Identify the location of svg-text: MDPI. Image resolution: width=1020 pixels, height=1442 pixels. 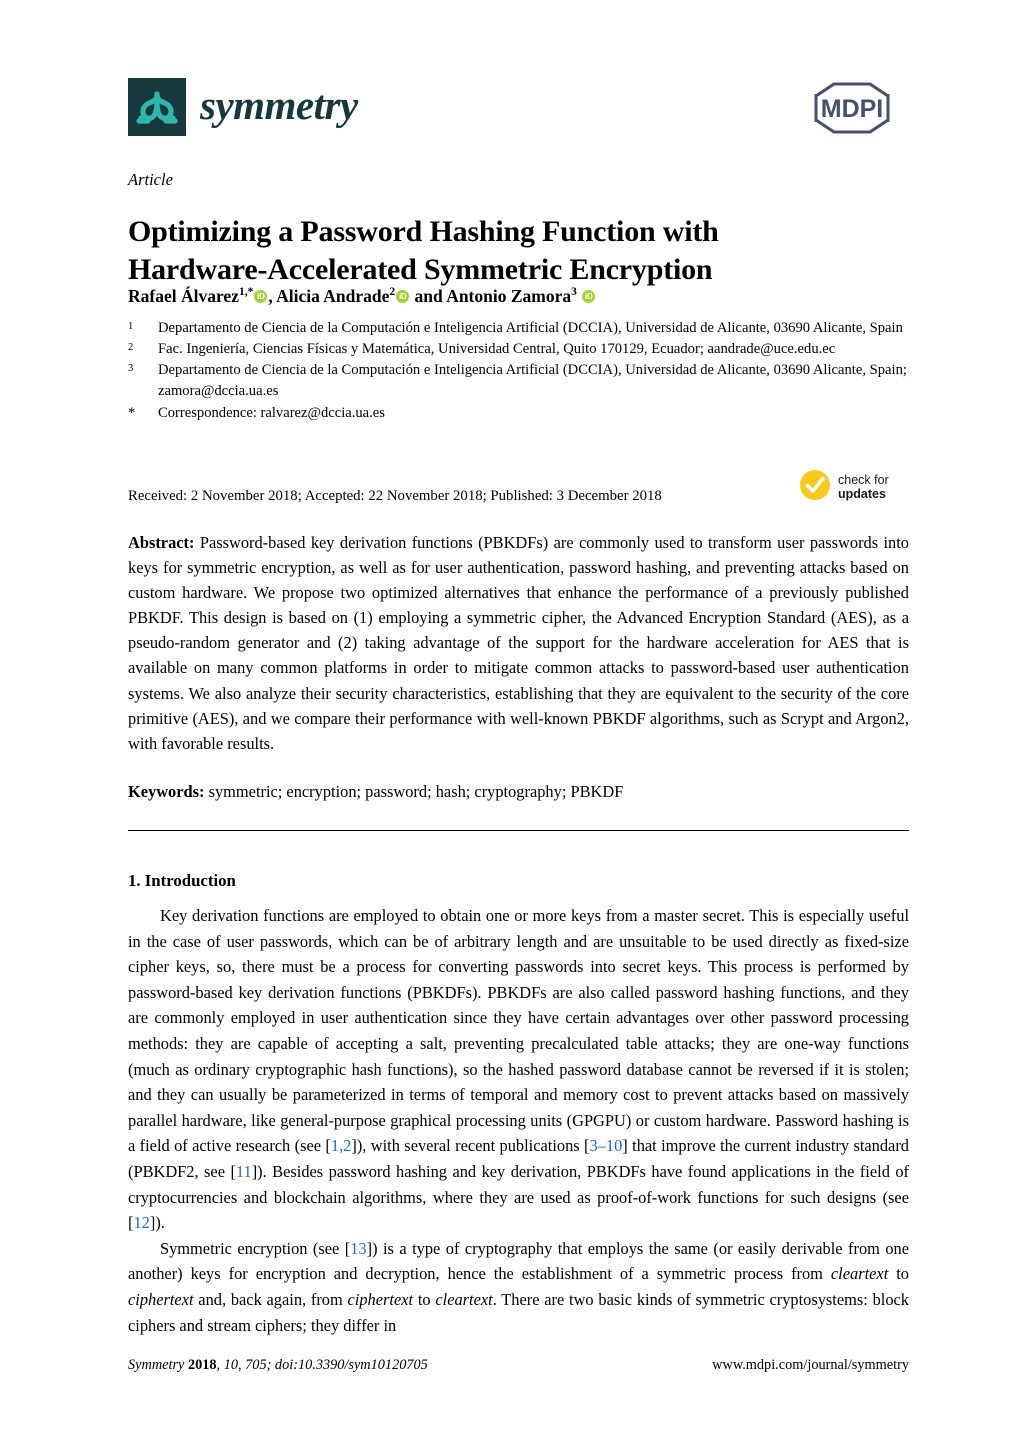
(852, 109).